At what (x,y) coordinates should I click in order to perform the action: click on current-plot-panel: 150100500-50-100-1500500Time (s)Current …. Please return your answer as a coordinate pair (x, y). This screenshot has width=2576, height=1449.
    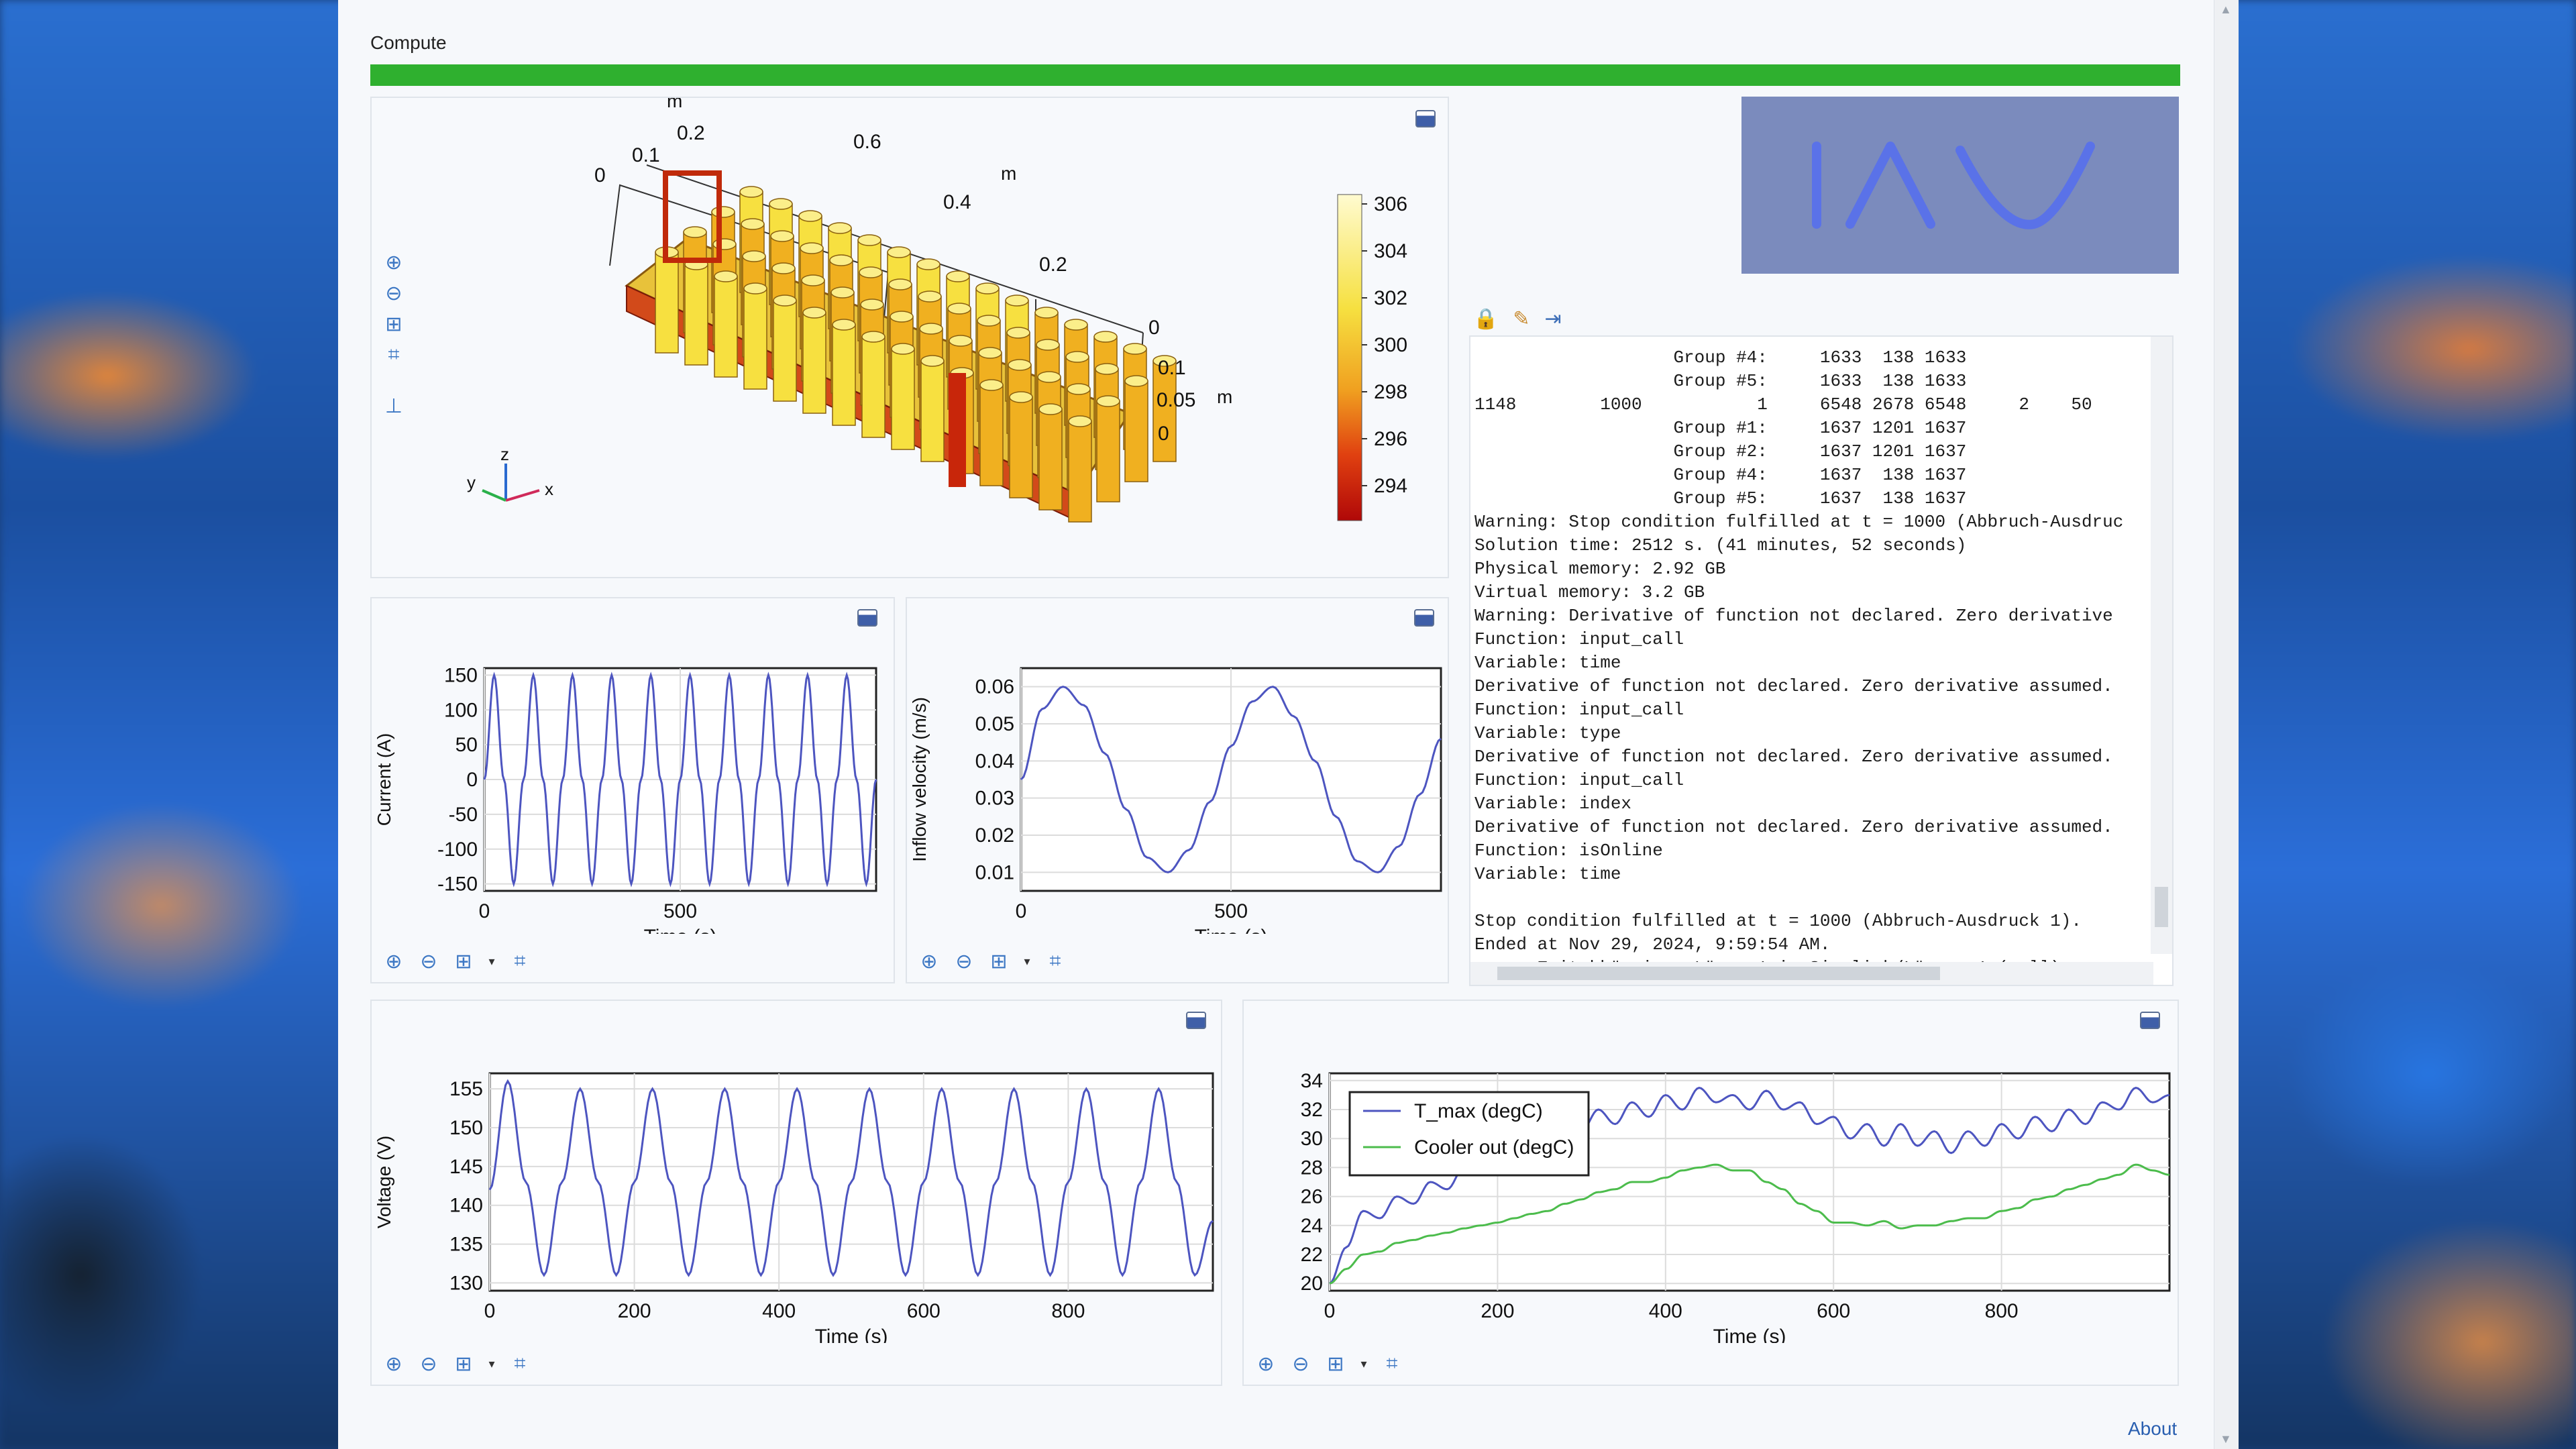
    Looking at the image, I should click on (632, 790).